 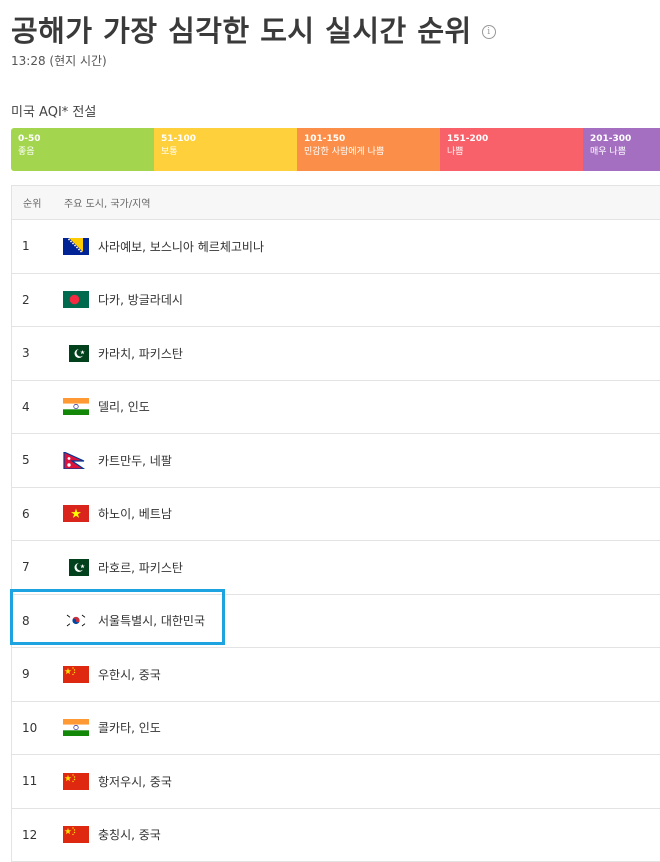 What do you see at coordinates (38, 202) in the screenshot?
I see `header-rank: 순위` at bounding box center [38, 202].